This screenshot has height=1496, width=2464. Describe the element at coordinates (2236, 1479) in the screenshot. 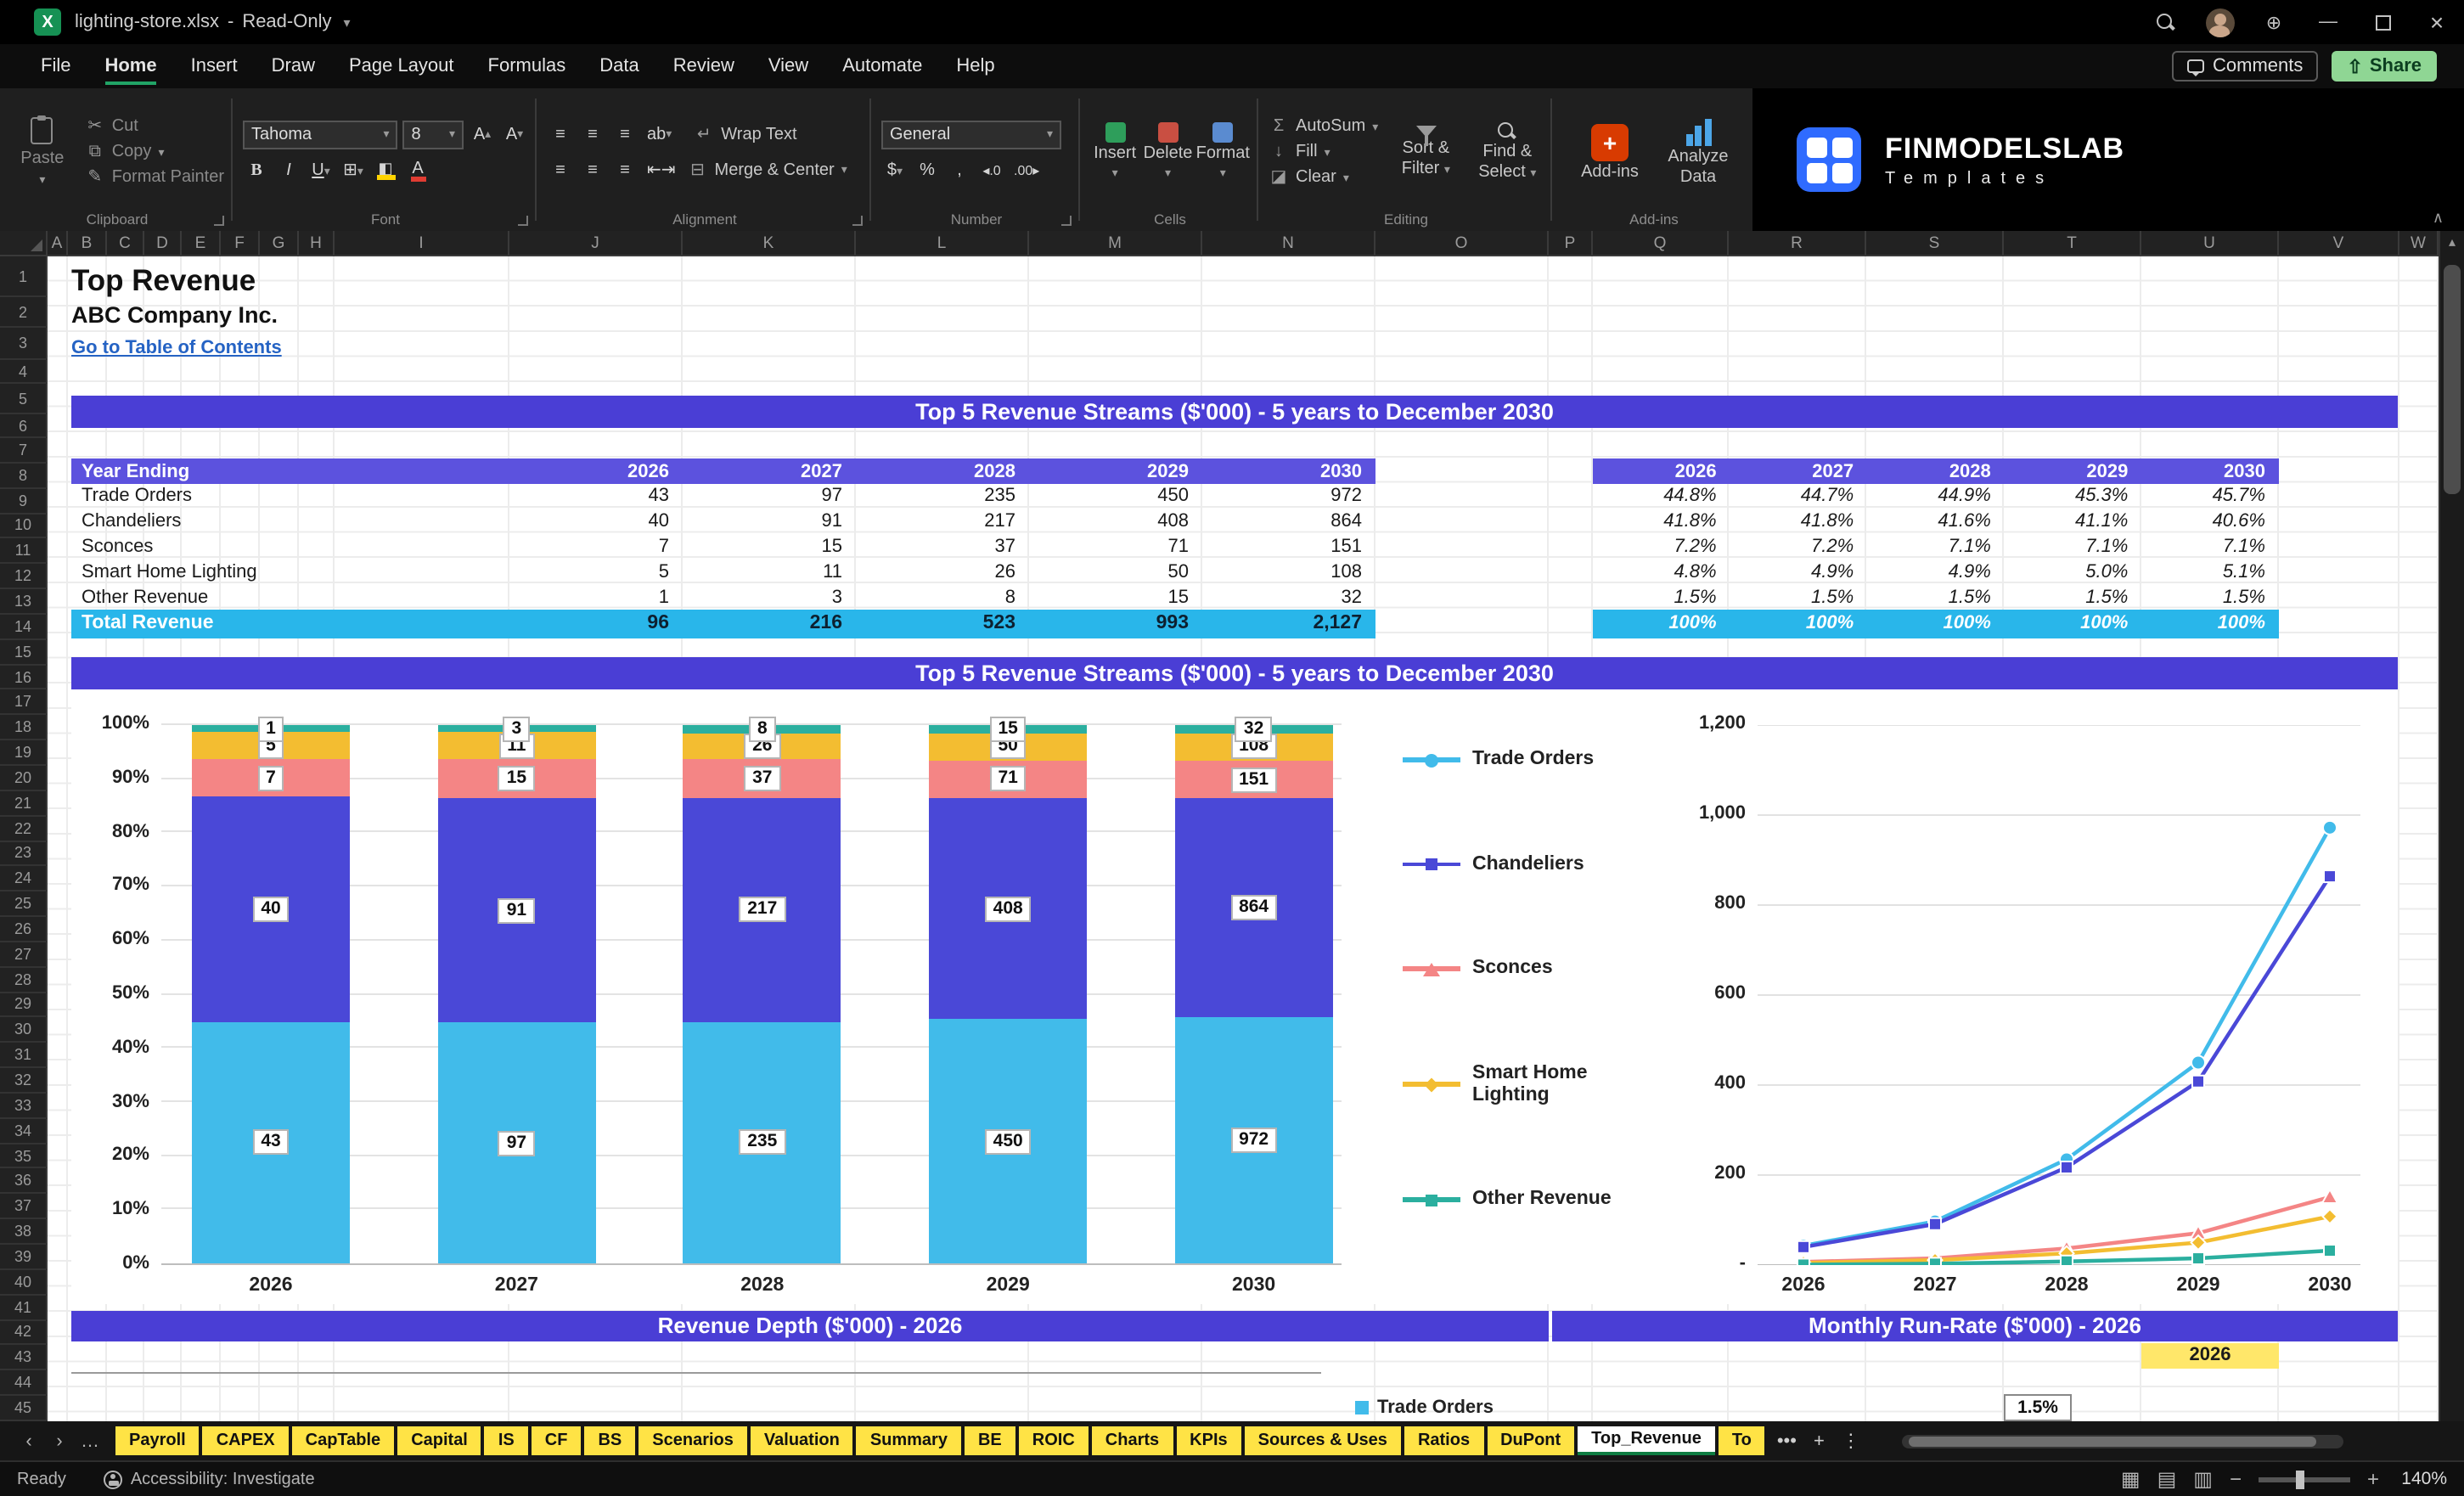

I see `zoom-out-button: −` at that location.